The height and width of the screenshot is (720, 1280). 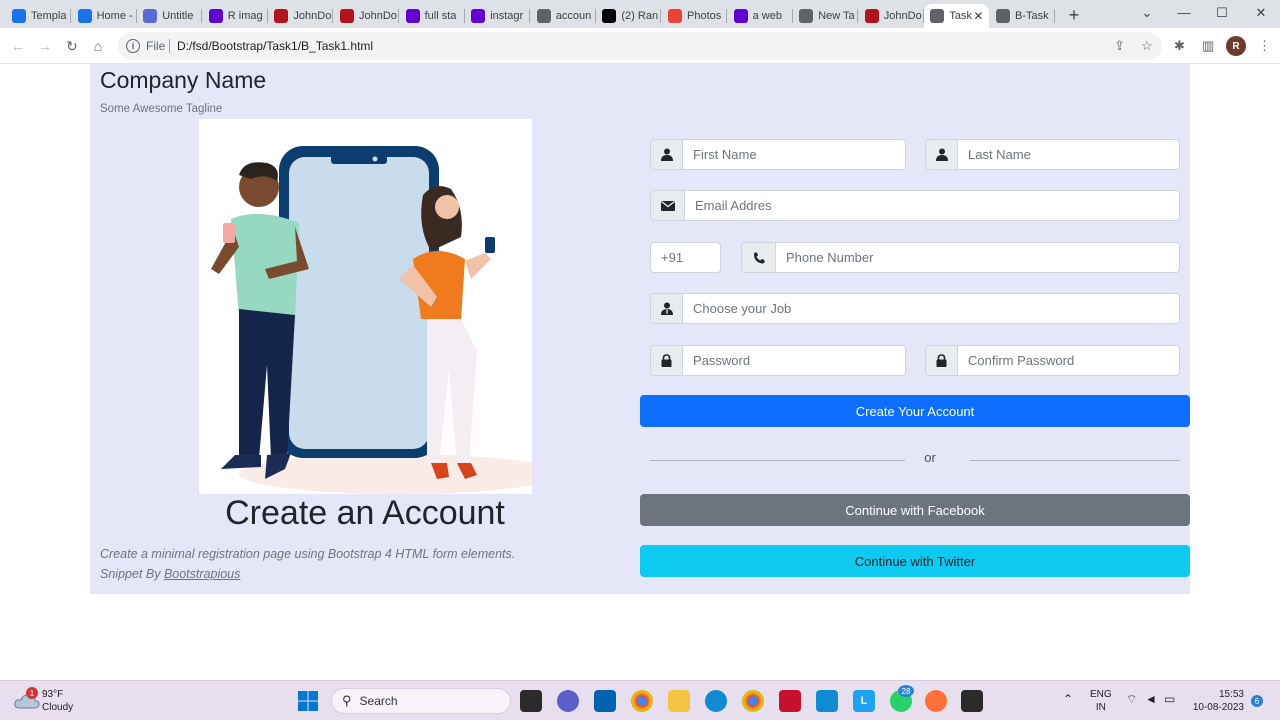 I want to click on doc-icon, so click(x=150, y=16).